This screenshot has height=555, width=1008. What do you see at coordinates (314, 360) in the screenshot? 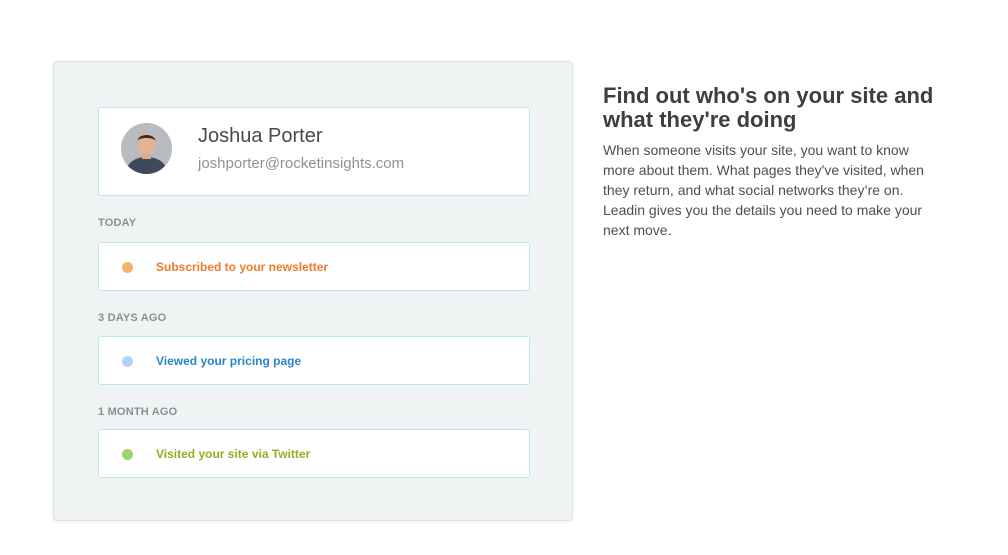
I see `timeline-event-pricing: Viewed your pricing page` at bounding box center [314, 360].